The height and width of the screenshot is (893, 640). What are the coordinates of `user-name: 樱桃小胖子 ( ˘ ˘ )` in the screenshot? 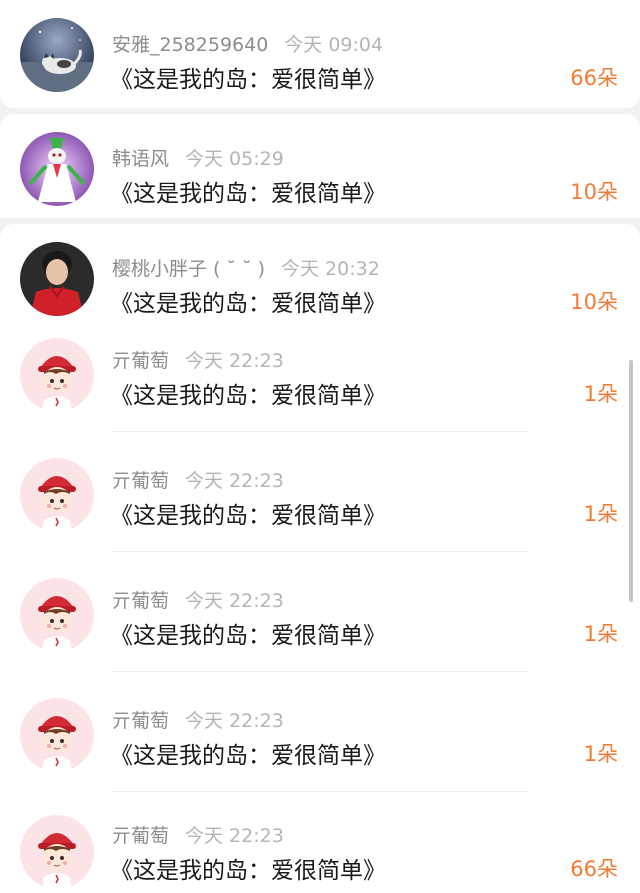 It's located at (188, 269).